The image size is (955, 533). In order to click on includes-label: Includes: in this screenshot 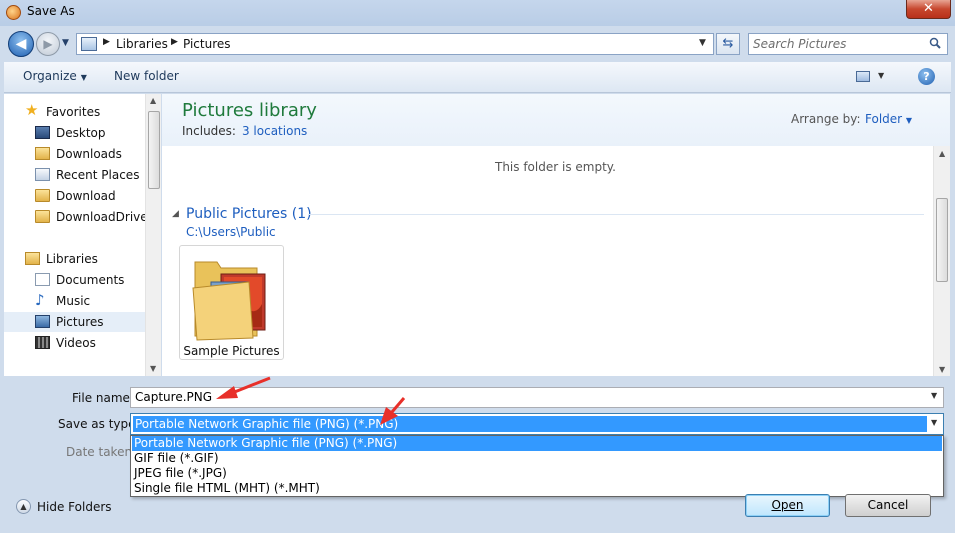, I will do `click(209, 131)`.